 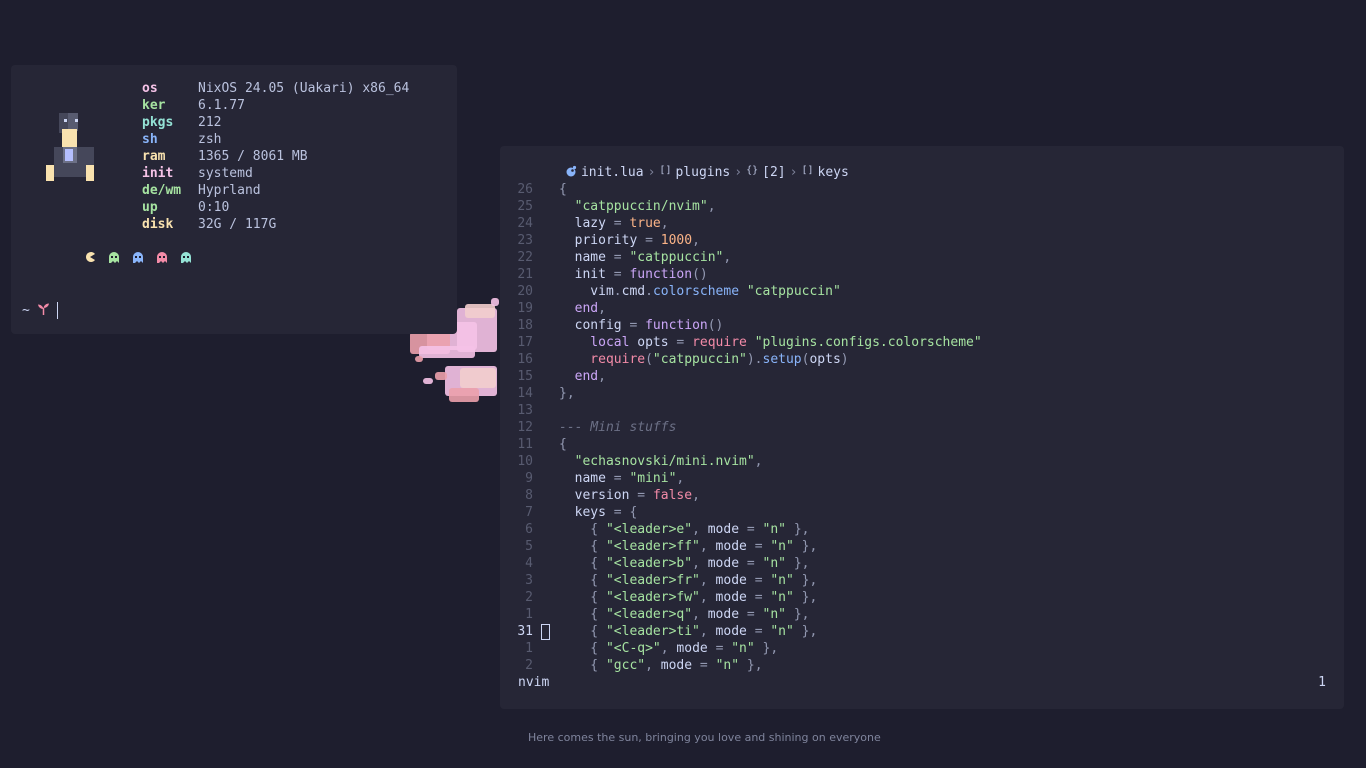 I want to click on code-token: "plugins.configs.colorscheme", so click(x=868, y=342).